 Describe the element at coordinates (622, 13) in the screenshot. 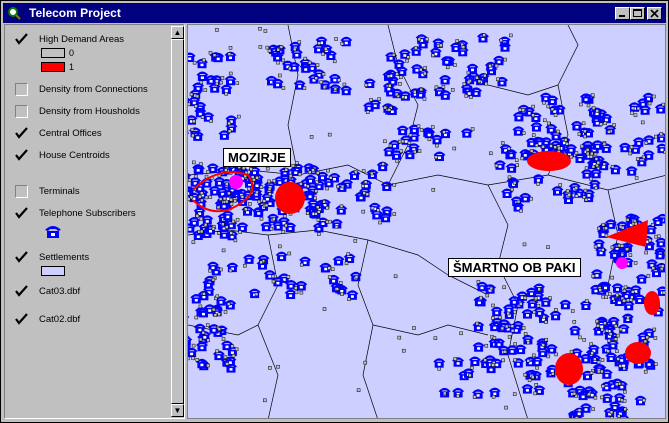

I see `minimize-button` at that location.